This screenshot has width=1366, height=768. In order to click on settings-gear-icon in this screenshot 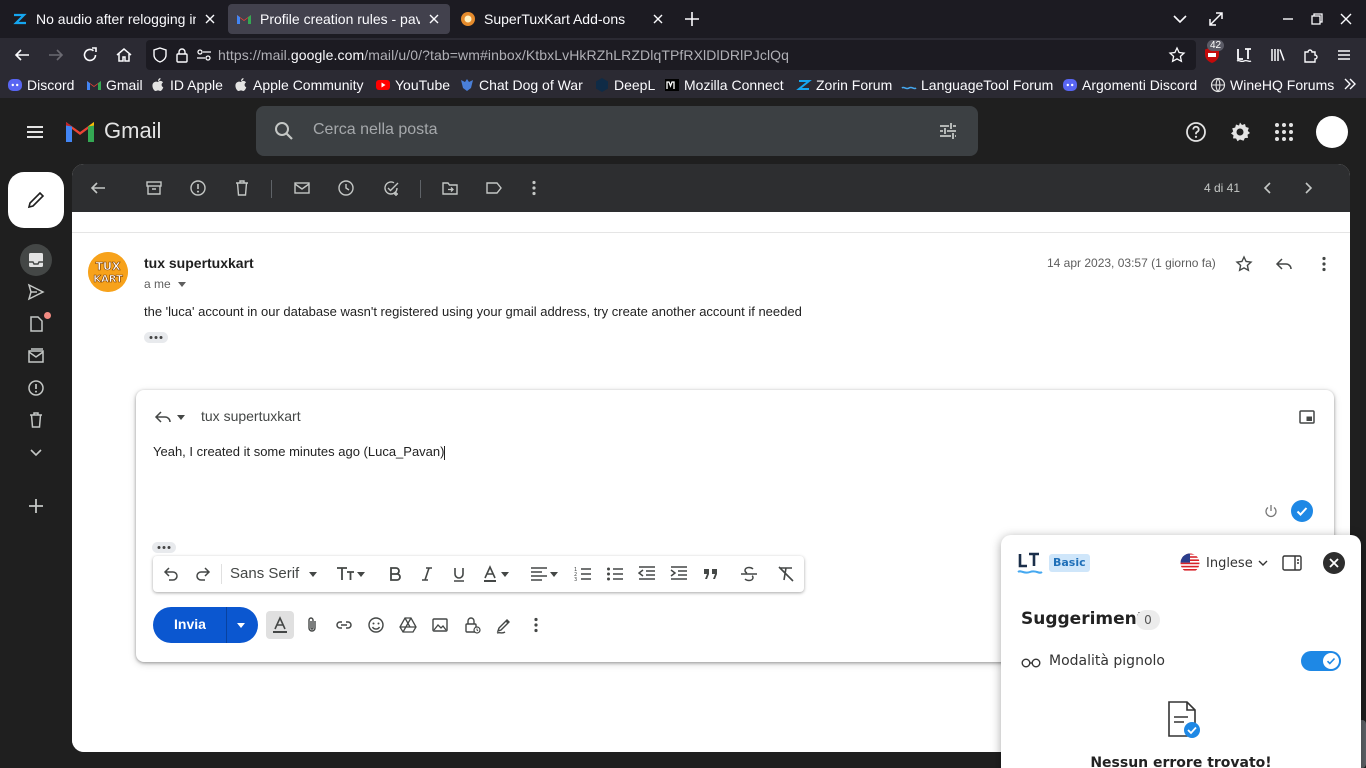, I will do `click(1240, 132)`.